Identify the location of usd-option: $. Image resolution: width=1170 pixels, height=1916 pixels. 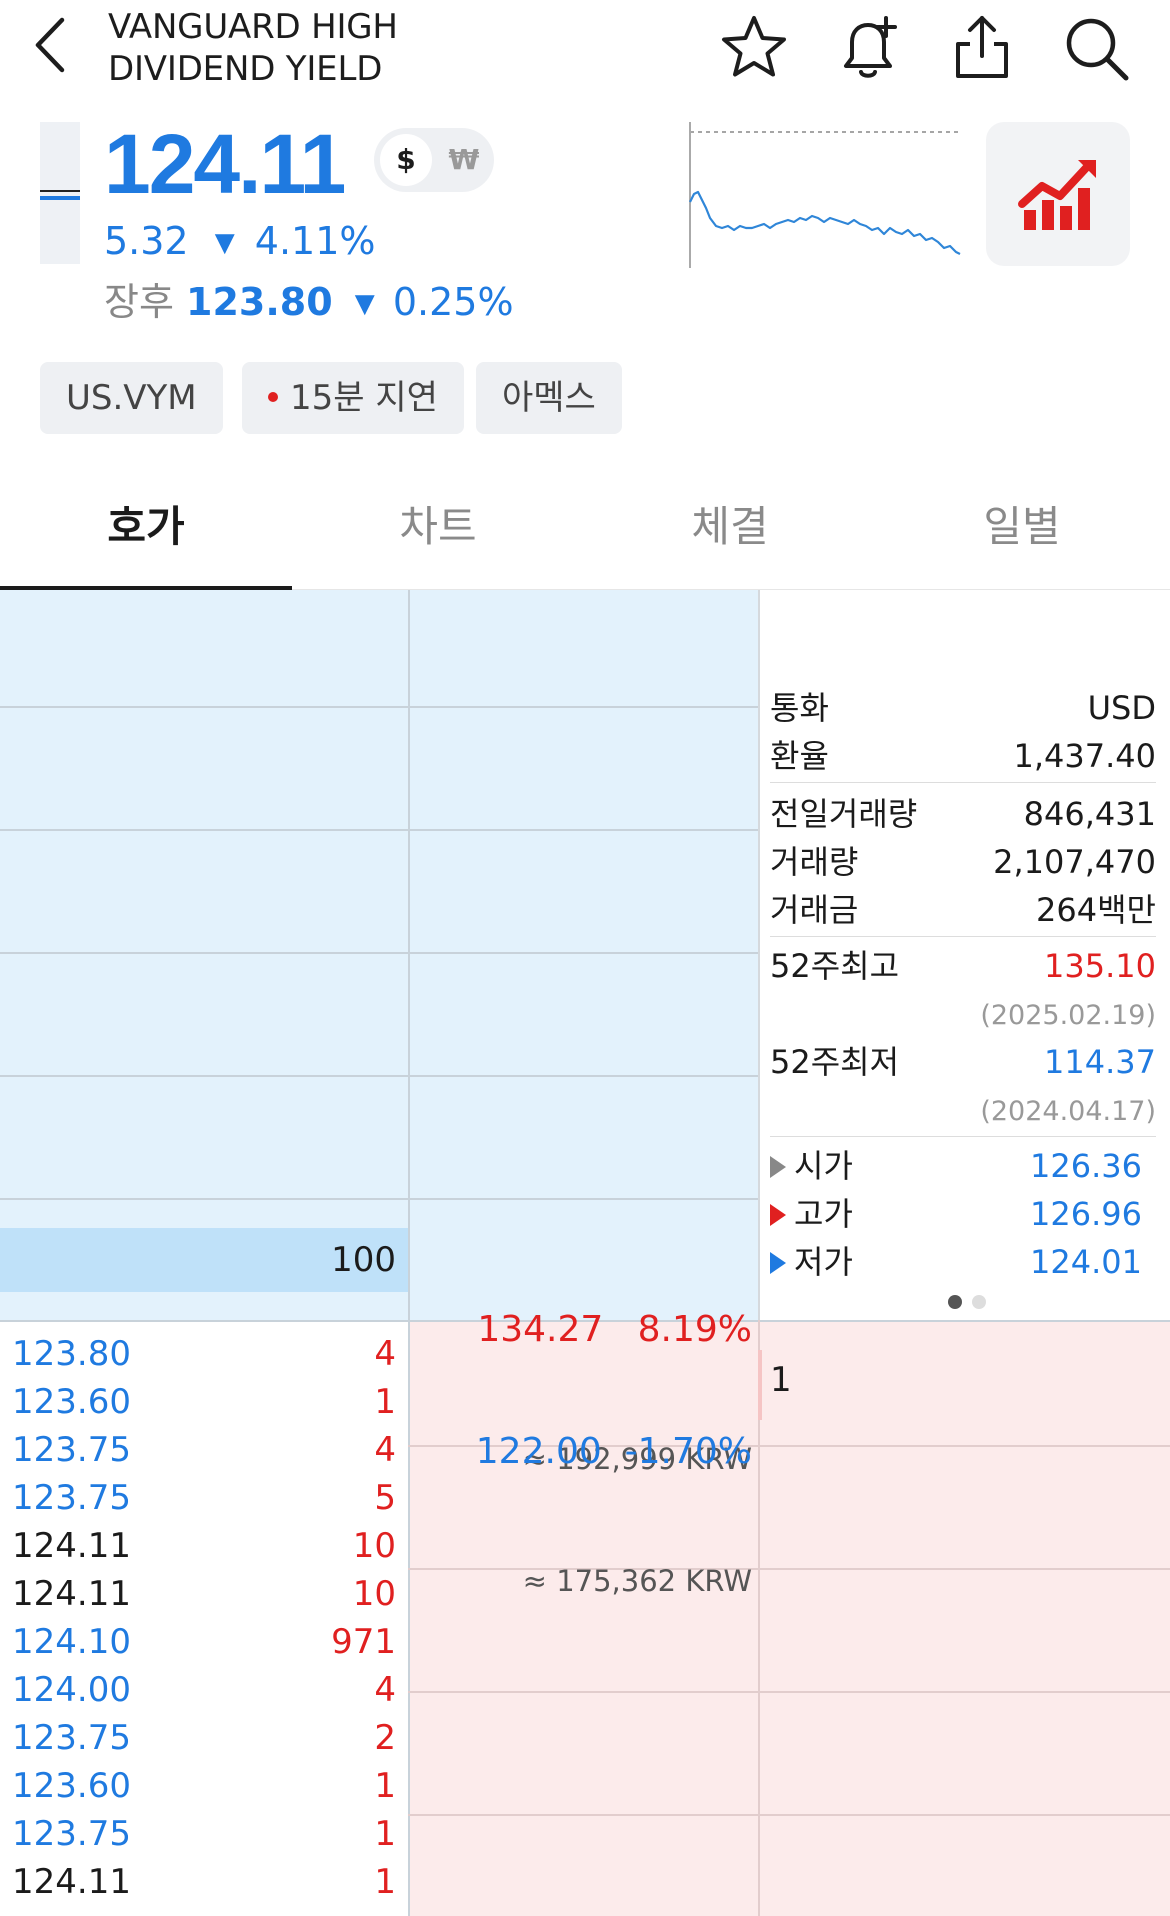
(406, 160).